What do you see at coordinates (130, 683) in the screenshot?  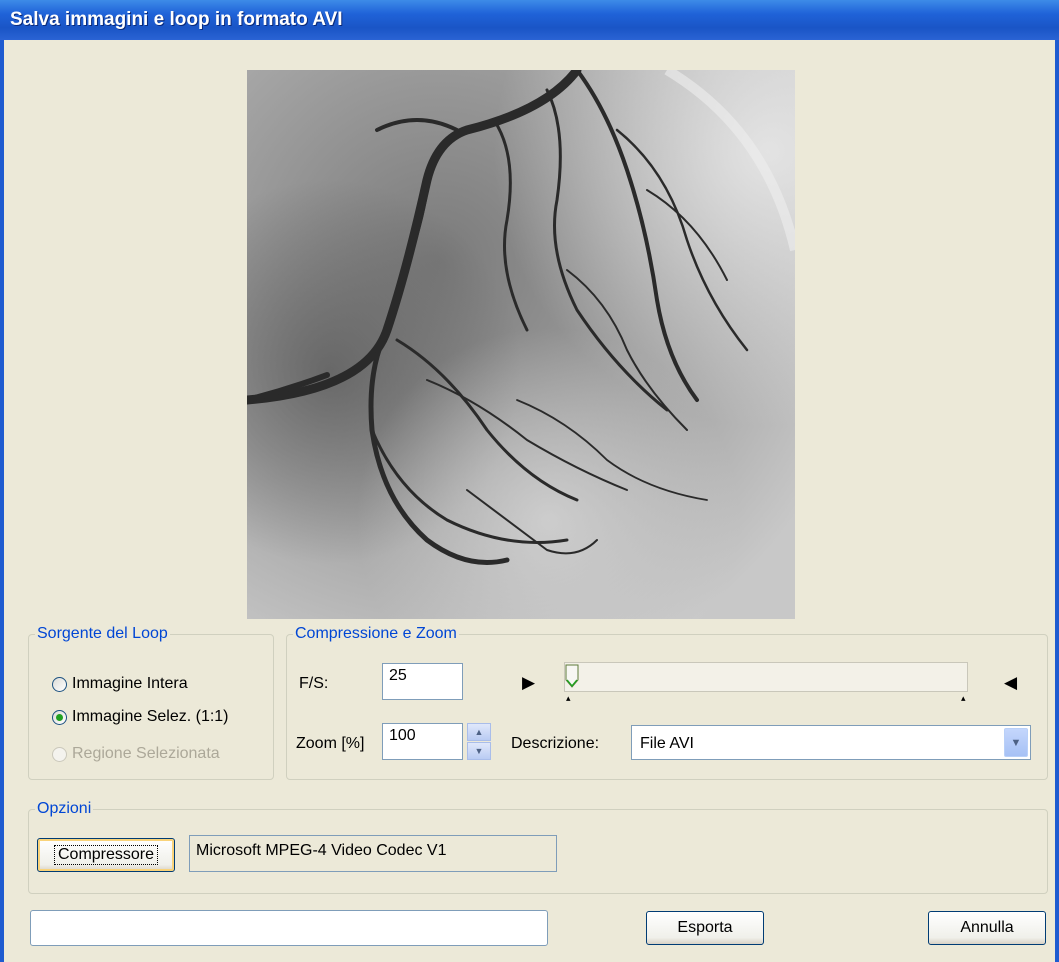 I see `radio-full-image-label: Immagine Intera` at bounding box center [130, 683].